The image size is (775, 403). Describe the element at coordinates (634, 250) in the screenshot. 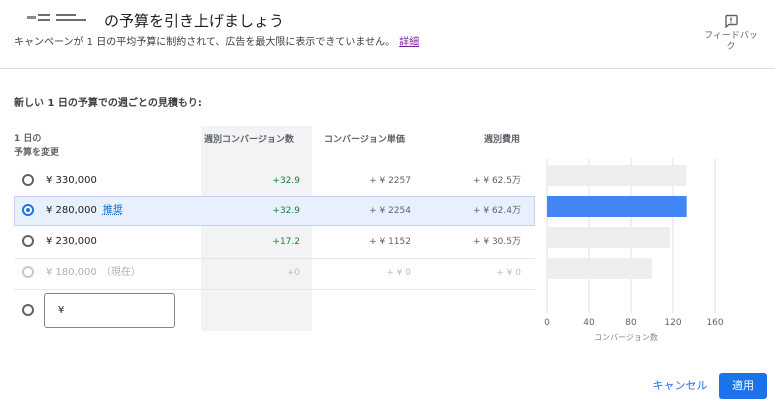

I see `conversions-bar-chart: 0 40 80 120 160 コンバージョン数` at that location.